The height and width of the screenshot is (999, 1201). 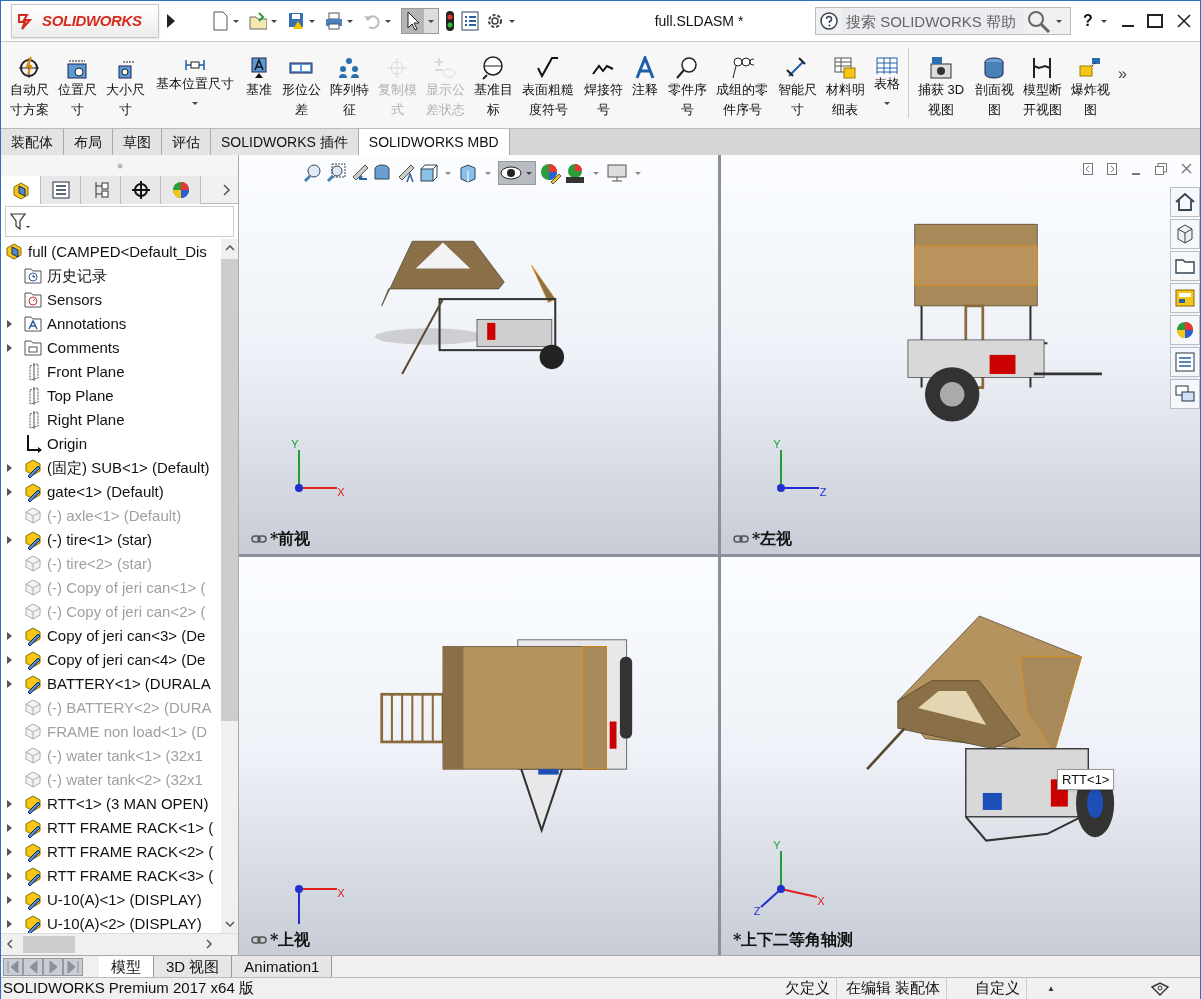 What do you see at coordinates (125, 88) in the screenshot?
I see `ribbon-button: 大小尺寸` at bounding box center [125, 88].